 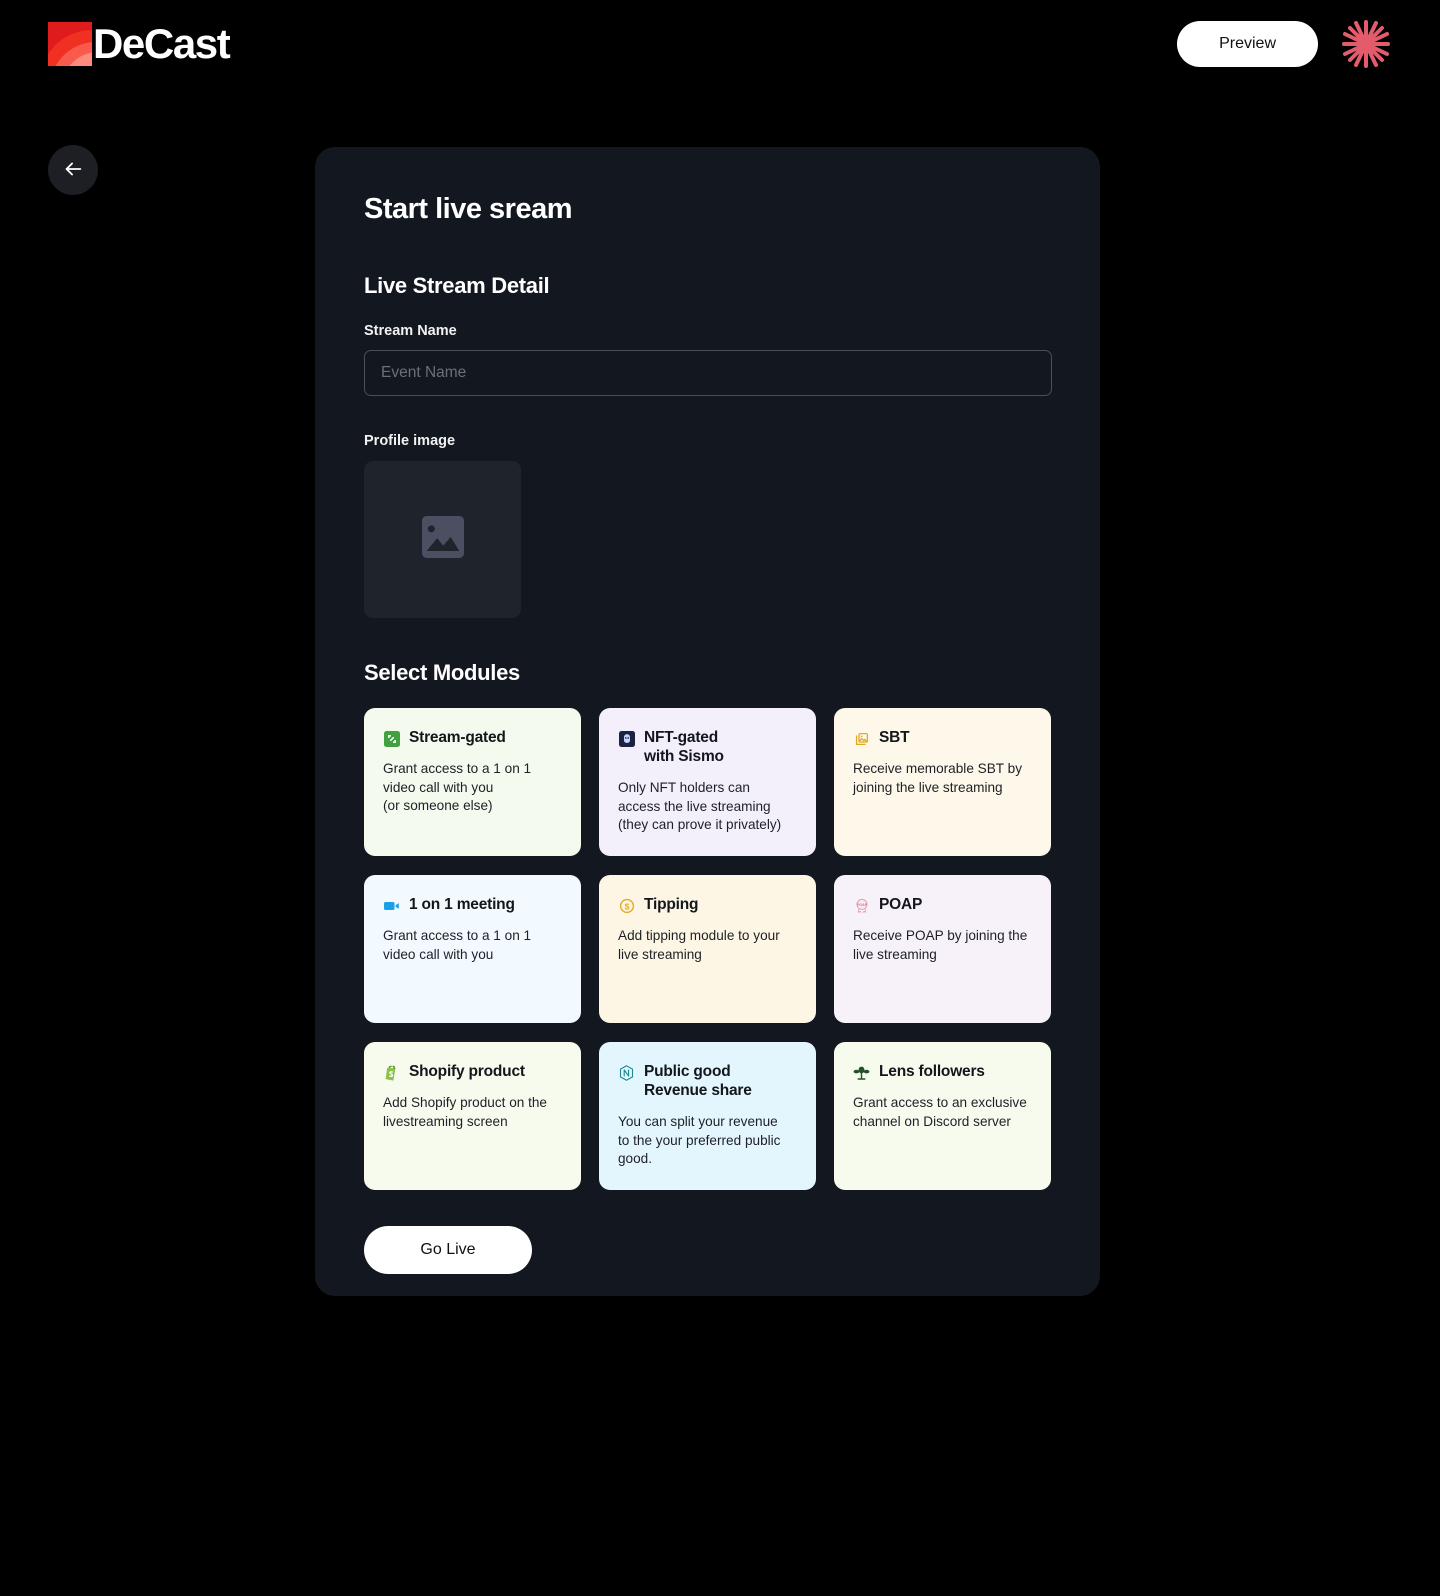 What do you see at coordinates (457, 737) in the screenshot?
I see `module-title: Stream-gated` at bounding box center [457, 737].